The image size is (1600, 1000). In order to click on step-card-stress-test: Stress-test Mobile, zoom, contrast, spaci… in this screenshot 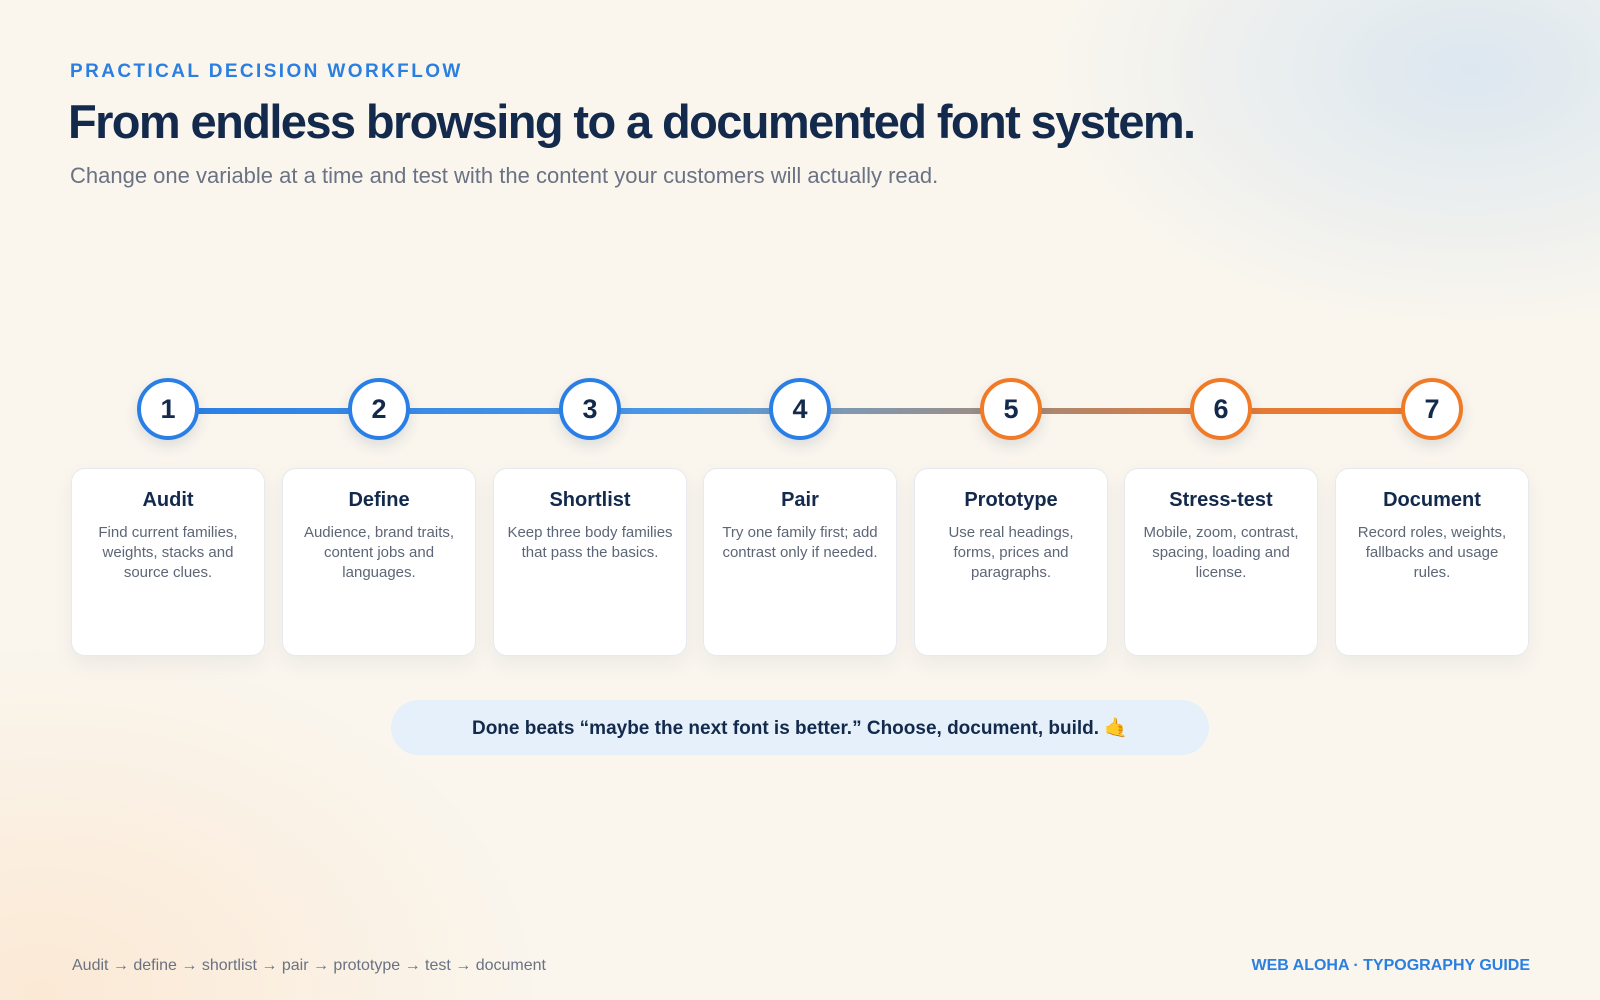, I will do `click(1221, 562)`.